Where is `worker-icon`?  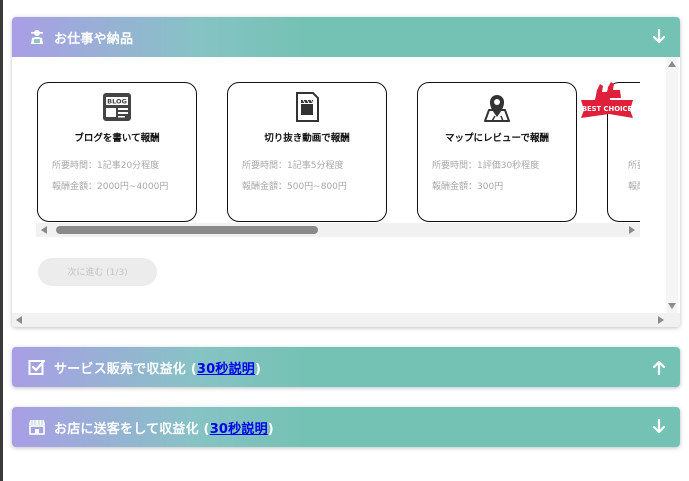 worker-icon is located at coordinates (37, 37).